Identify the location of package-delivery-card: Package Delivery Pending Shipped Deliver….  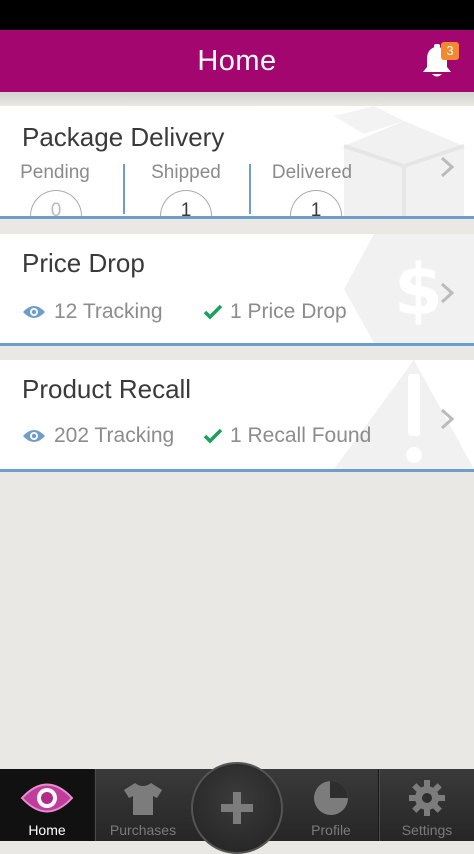
(237, 162).